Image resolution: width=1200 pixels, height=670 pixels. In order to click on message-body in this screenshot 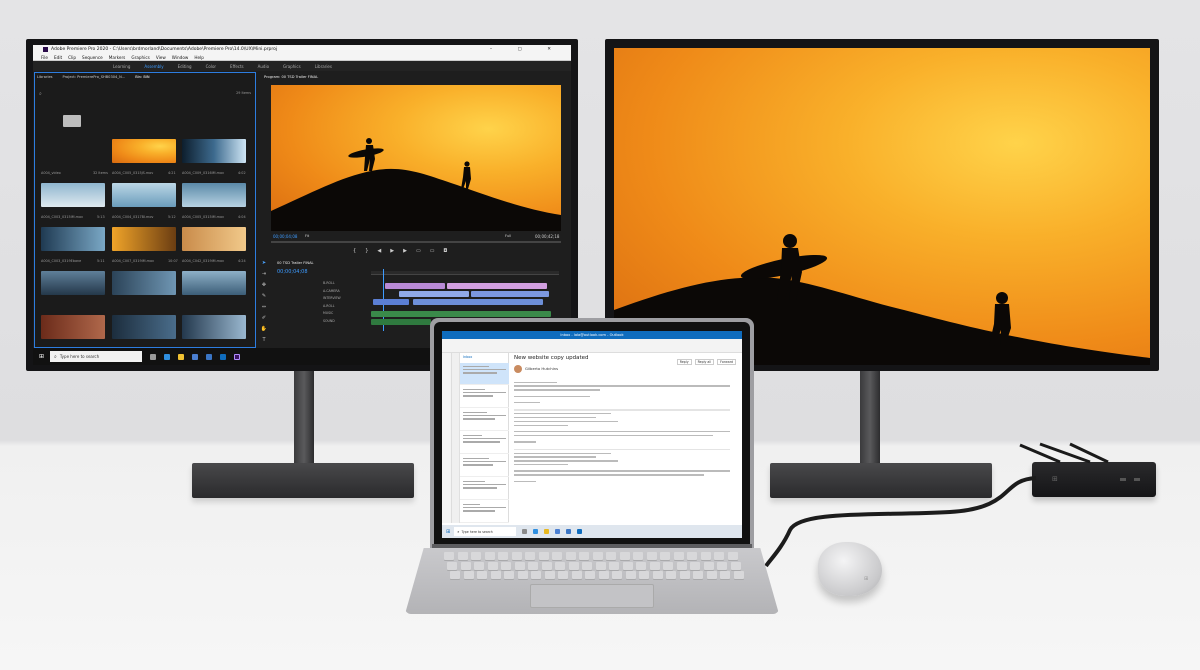, I will do `click(622, 430)`.